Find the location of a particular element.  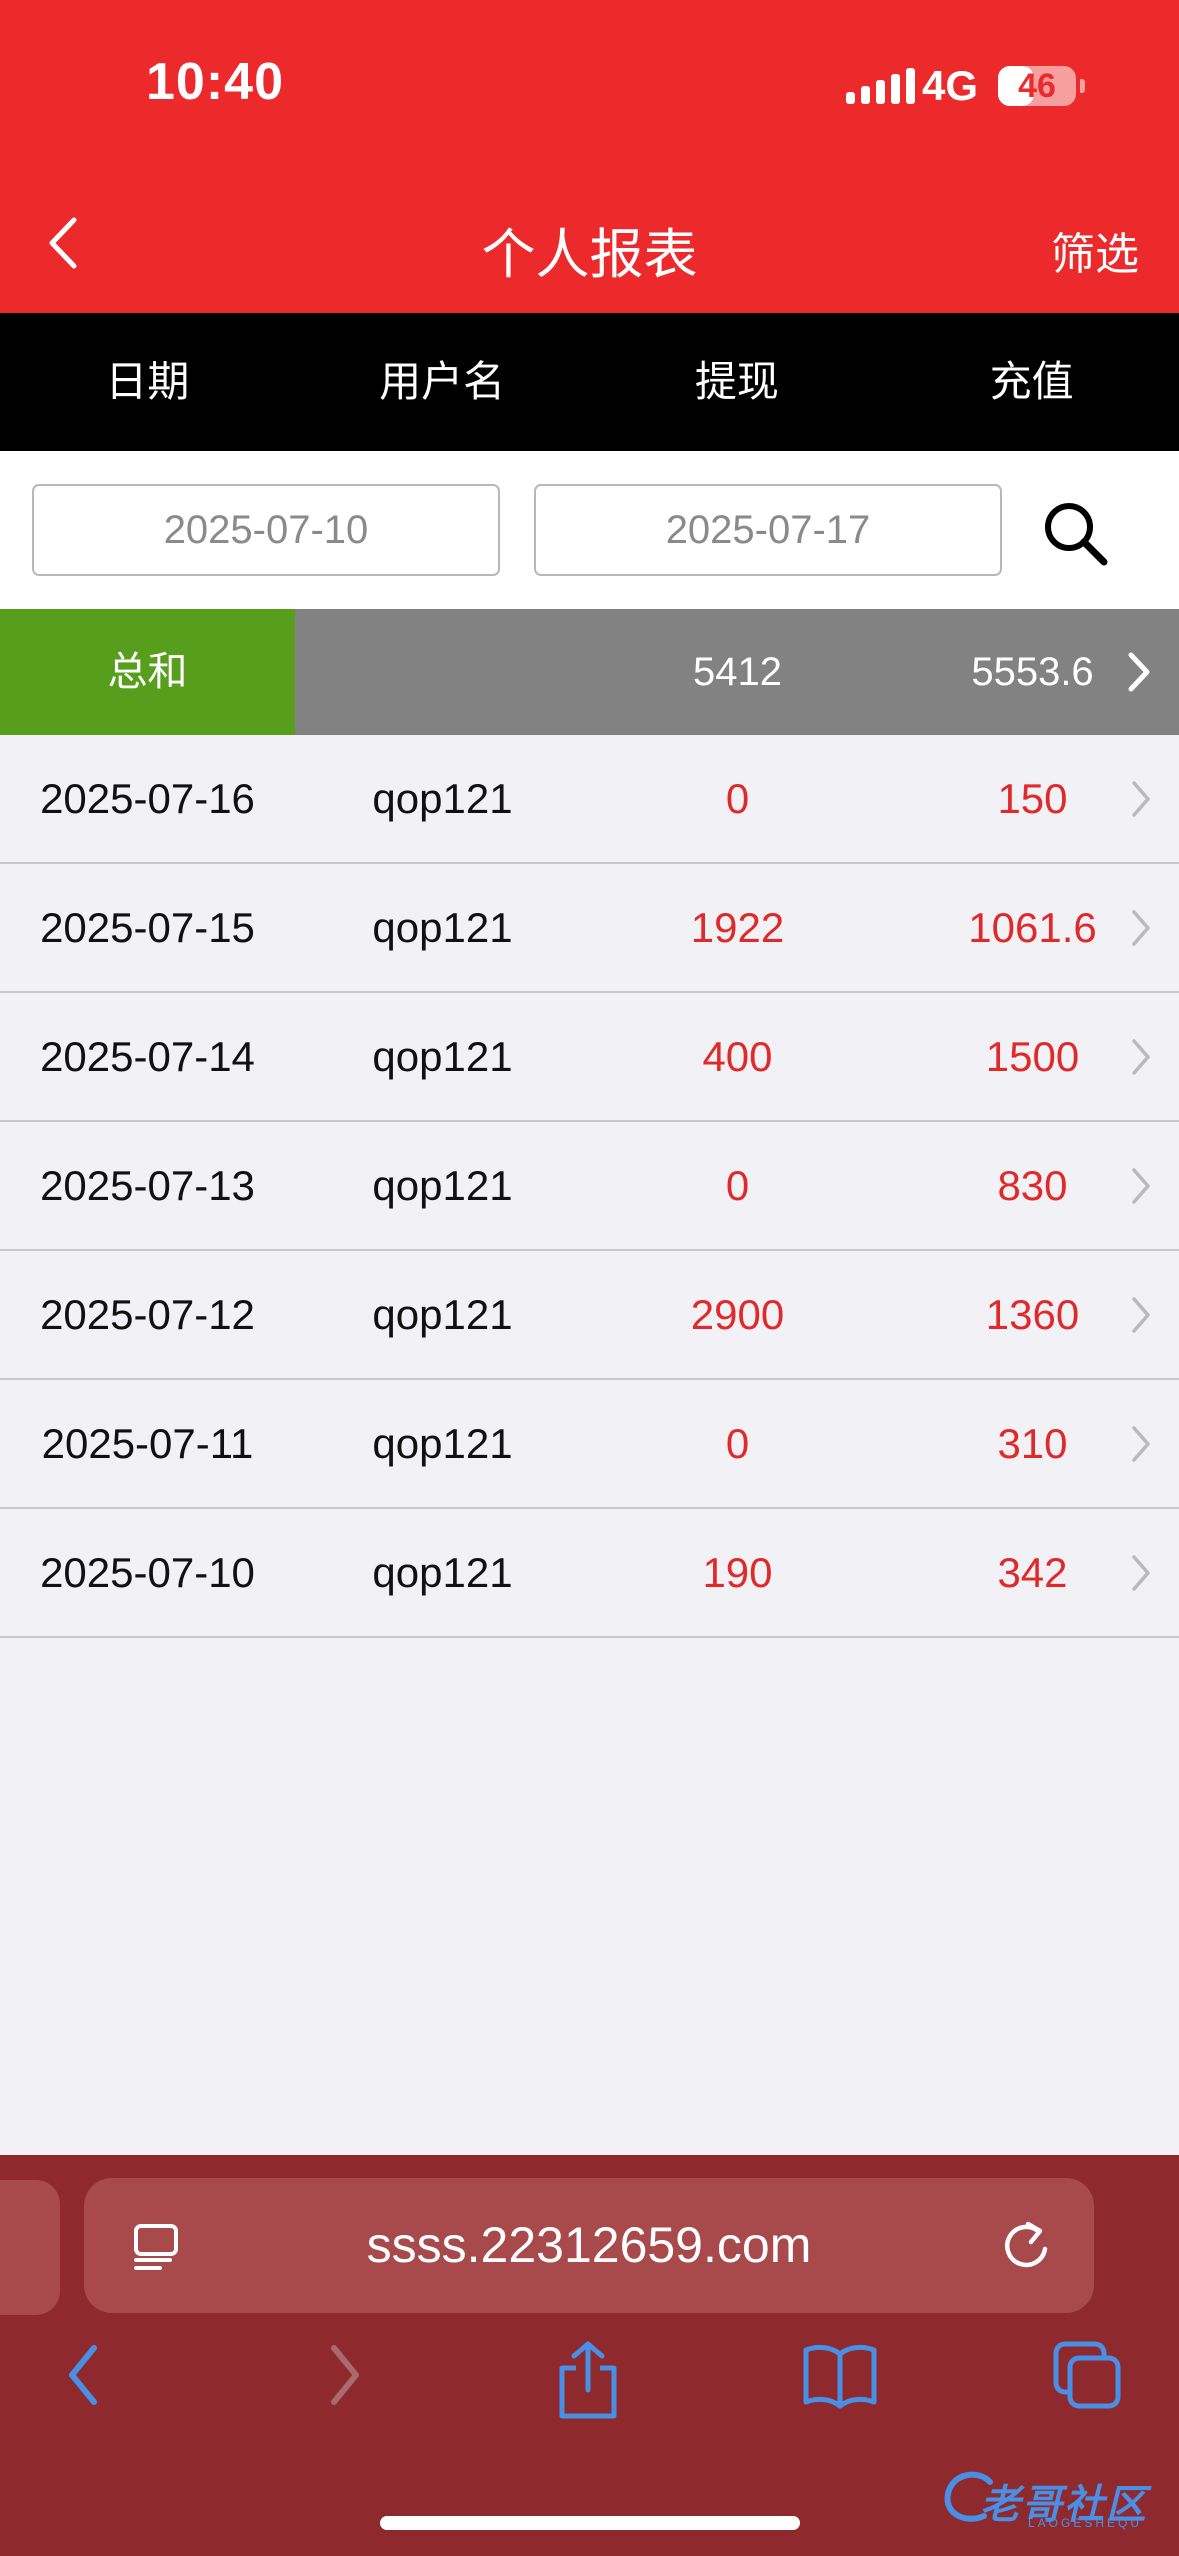

table-row: 2025-07-13 qop121 0 830 is located at coordinates (589, 1186).